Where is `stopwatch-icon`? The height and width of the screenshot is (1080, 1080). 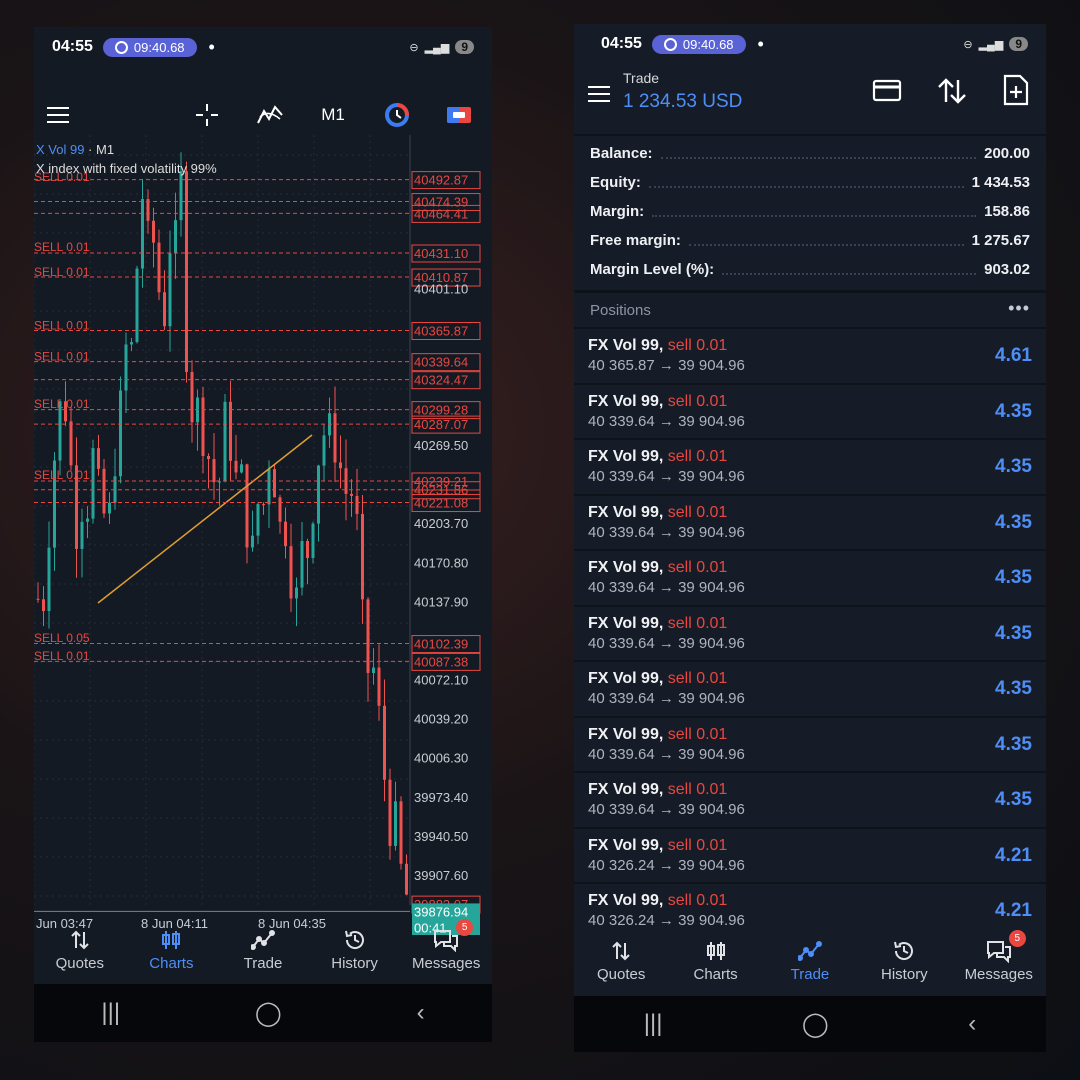 stopwatch-icon is located at coordinates (121, 47).